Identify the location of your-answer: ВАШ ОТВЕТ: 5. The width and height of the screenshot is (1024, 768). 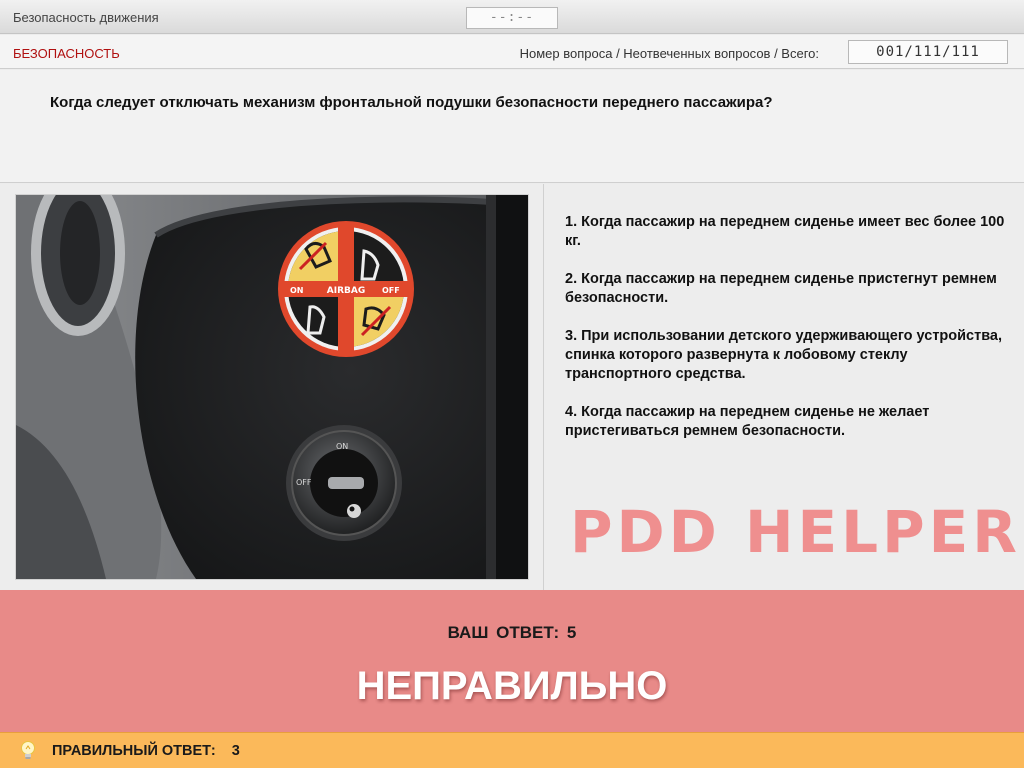
(512, 633).